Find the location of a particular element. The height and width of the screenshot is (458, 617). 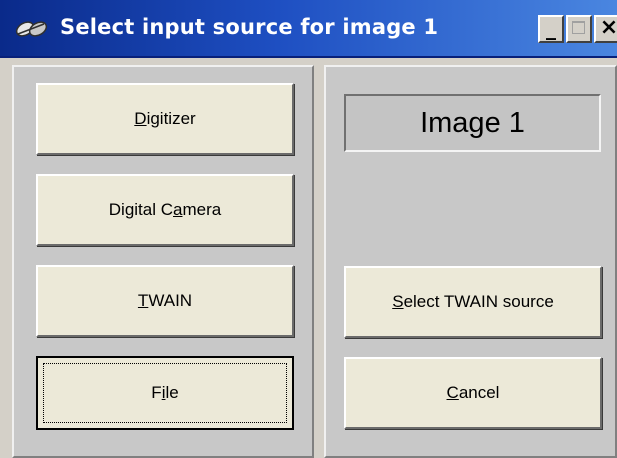

window-title: Select input source for image 1 is located at coordinates (249, 27).